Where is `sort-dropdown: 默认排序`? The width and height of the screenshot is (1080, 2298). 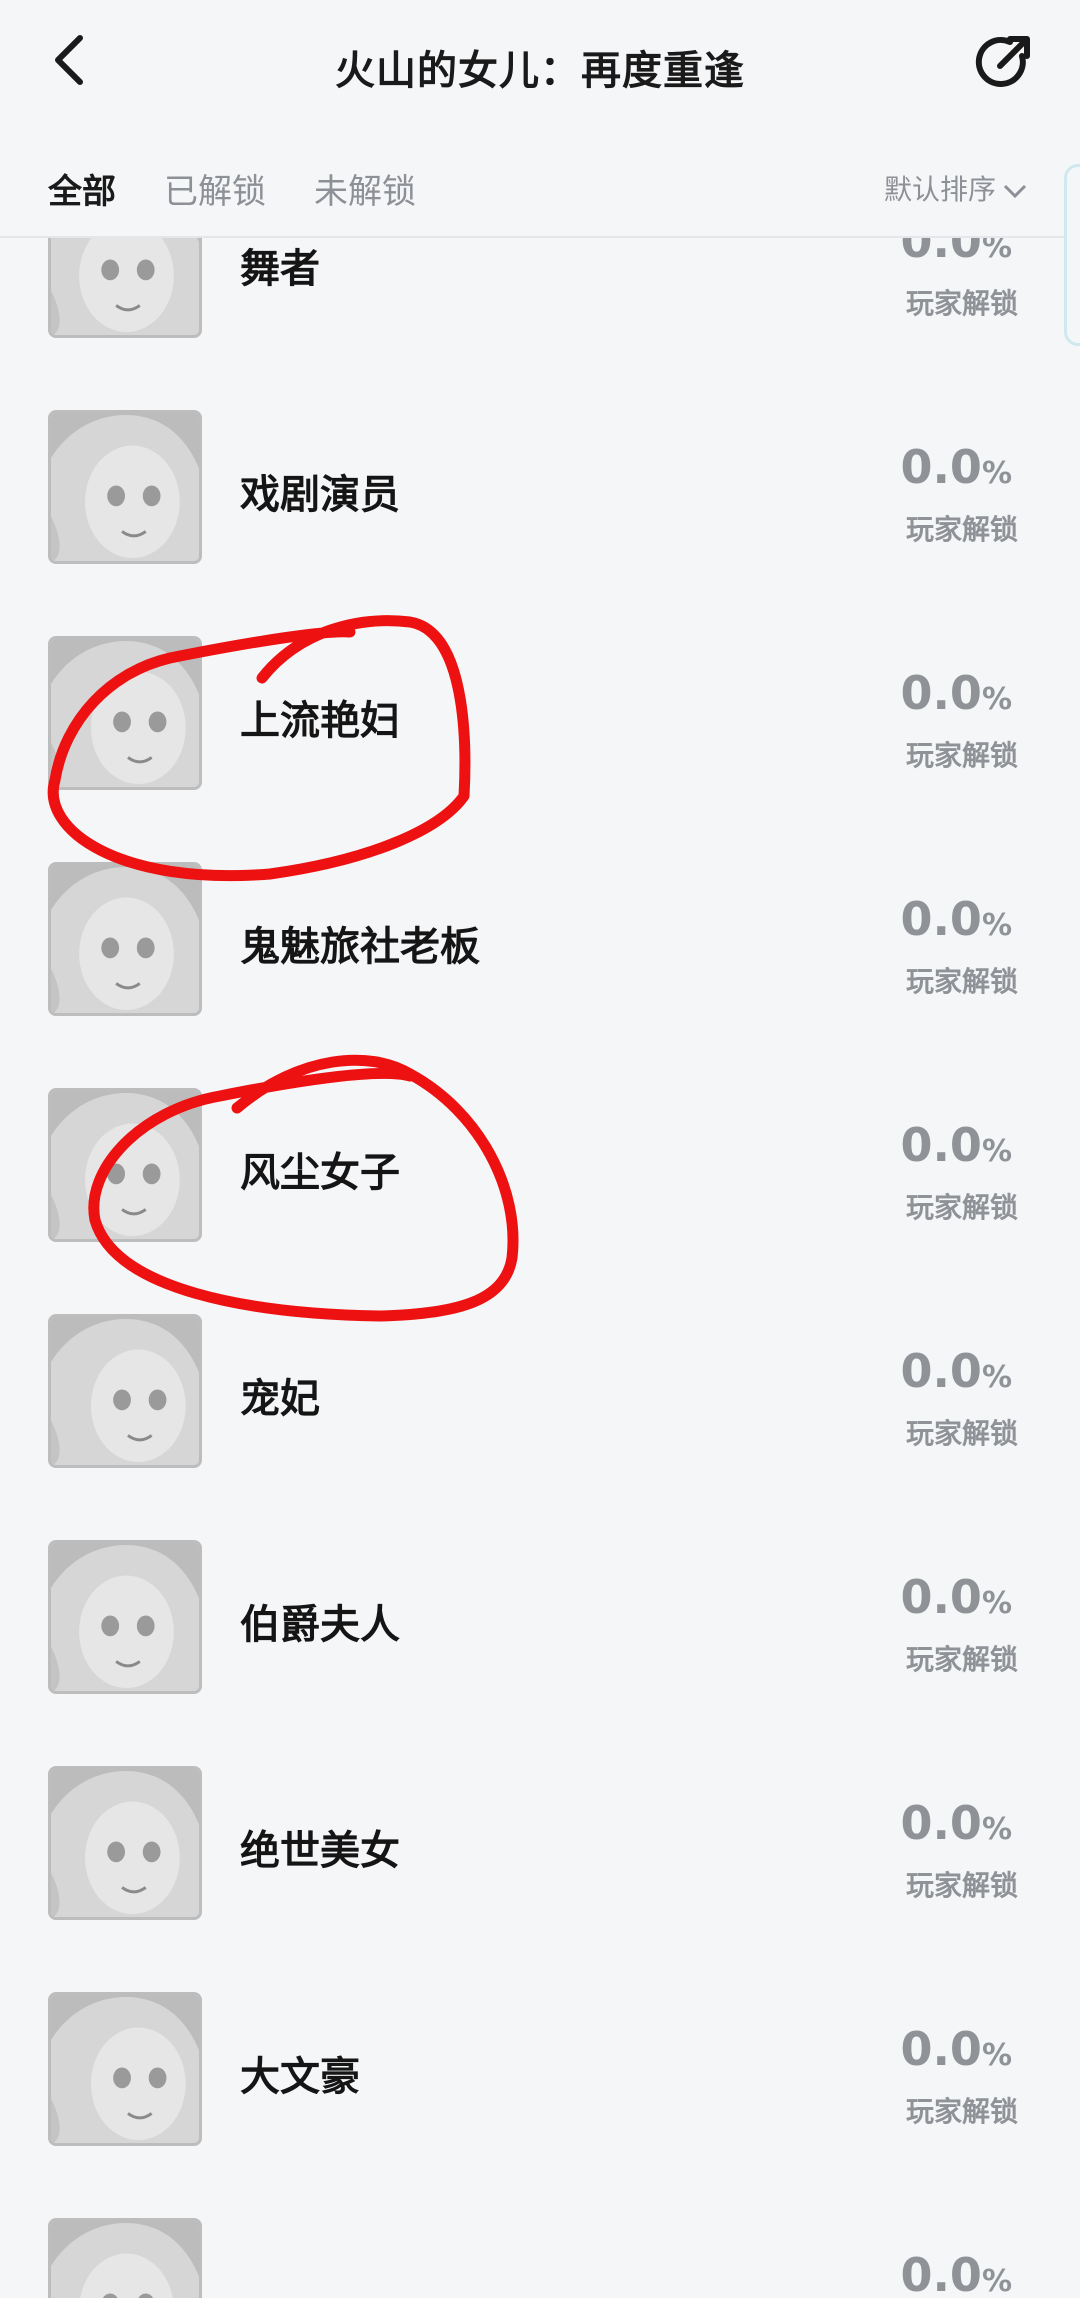
sort-dropdown: 默认排序 is located at coordinates (956, 188).